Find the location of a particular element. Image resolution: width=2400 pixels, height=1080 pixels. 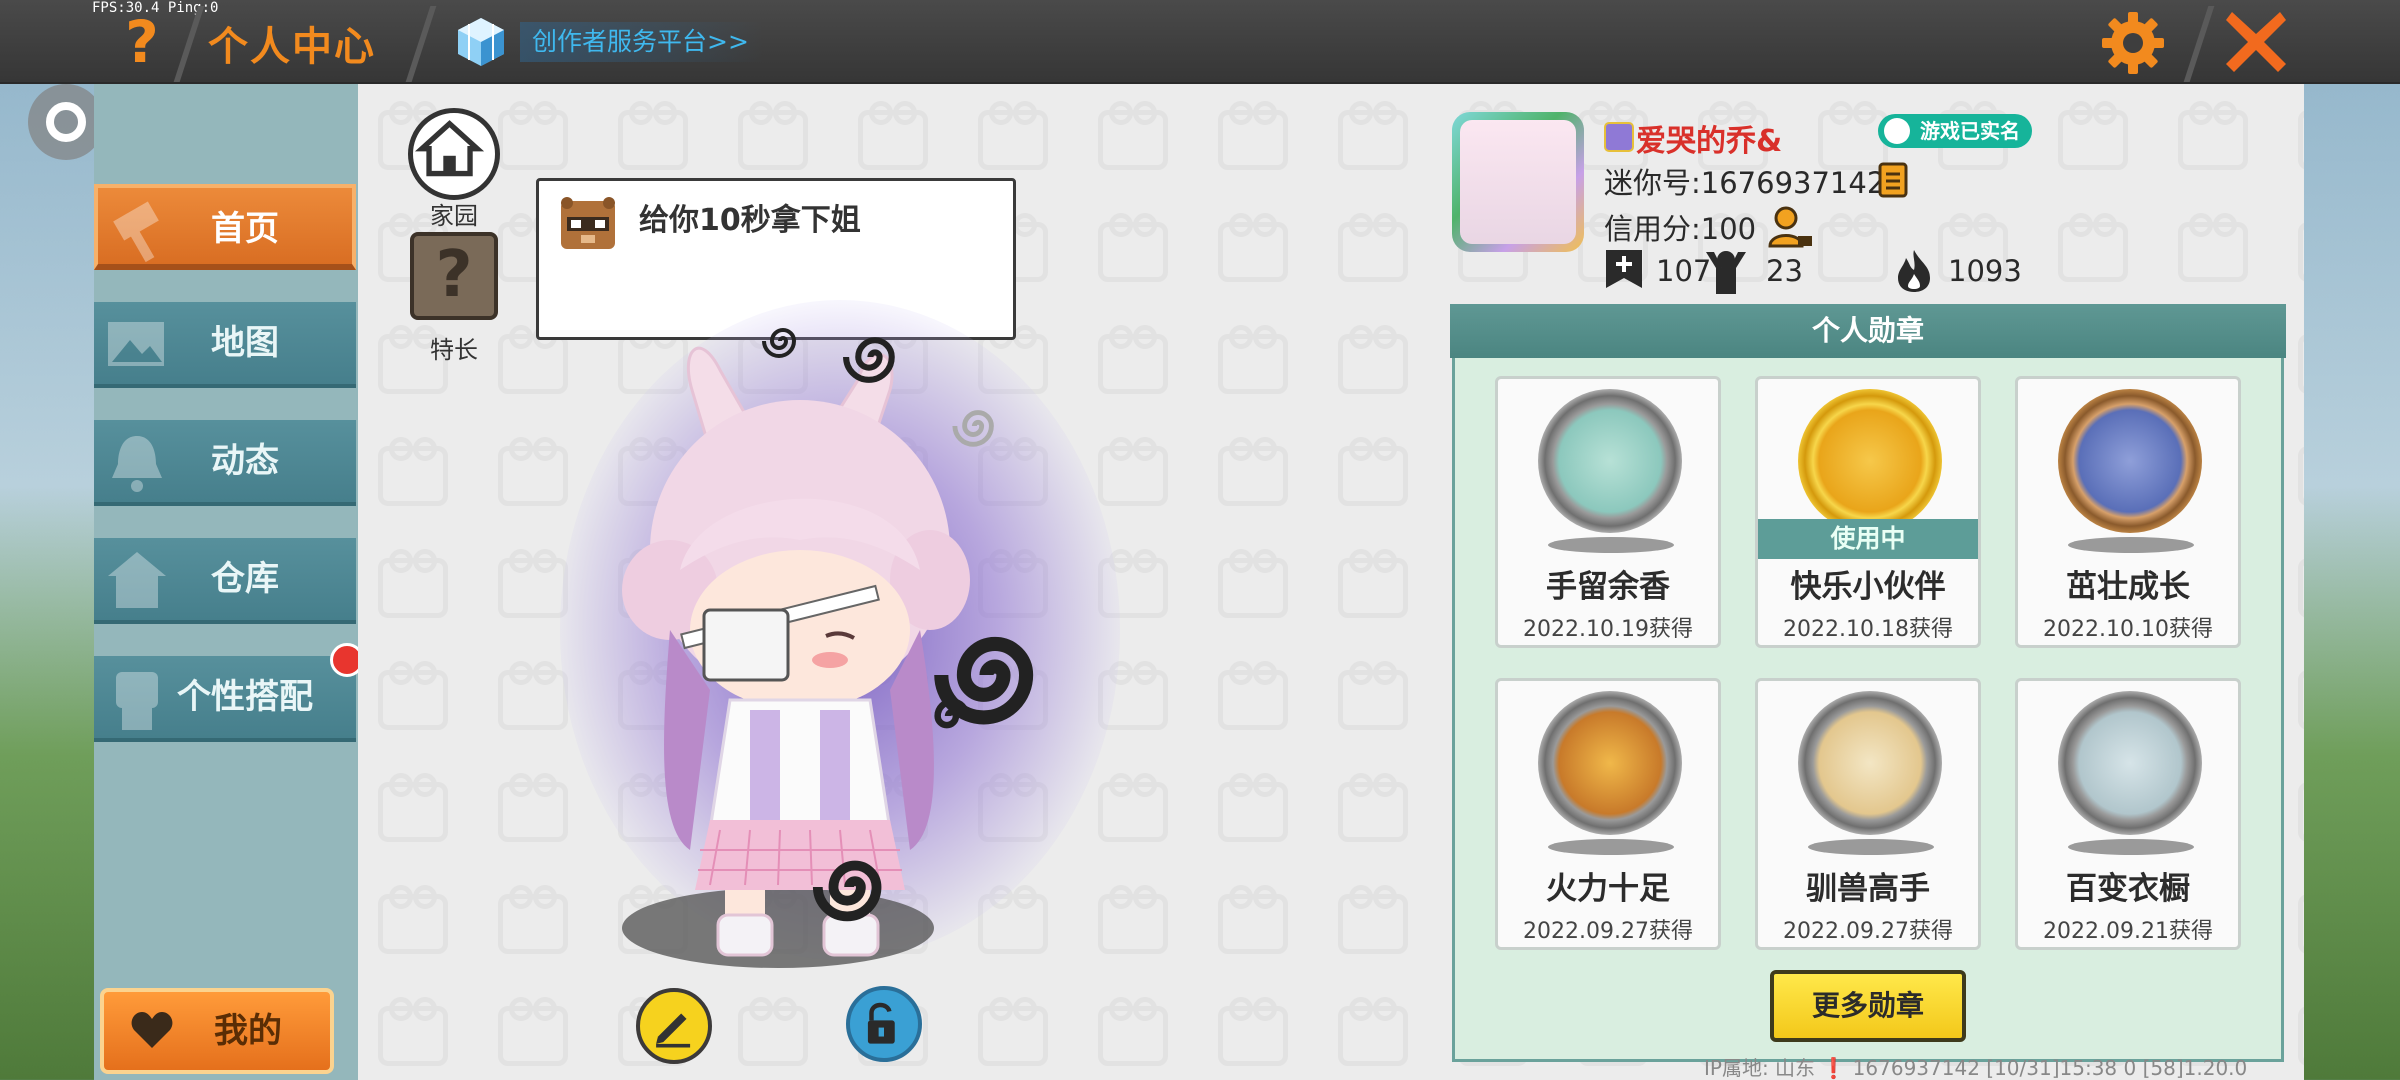

person-icon is located at coordinates (1897, 131).